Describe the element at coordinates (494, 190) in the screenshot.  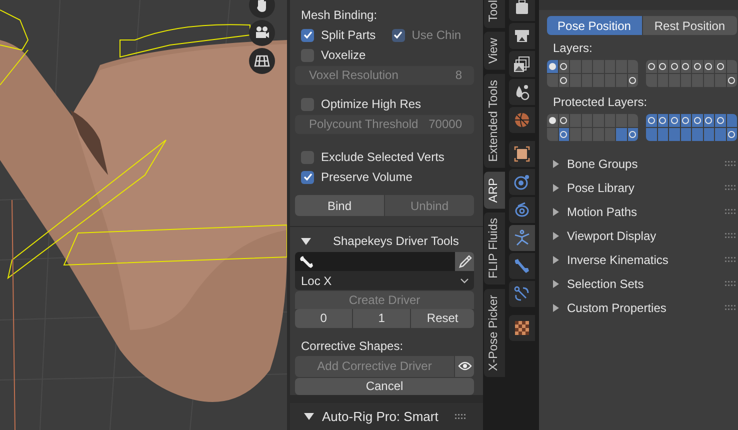
I see `sidebar-tab: ARP` at that location.